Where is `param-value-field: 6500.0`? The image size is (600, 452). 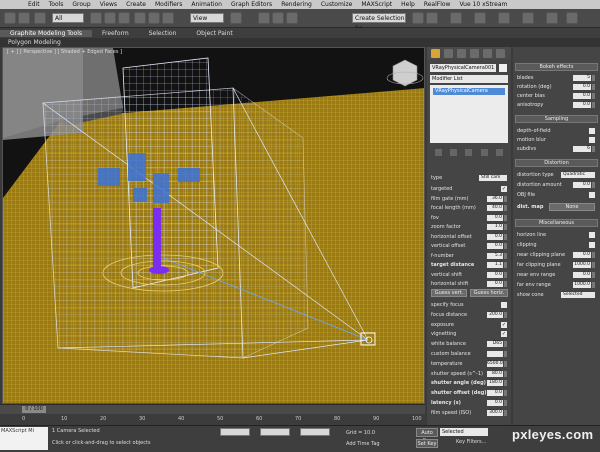 param-value-field: 6500.0 is located at coordinates (495, 363).